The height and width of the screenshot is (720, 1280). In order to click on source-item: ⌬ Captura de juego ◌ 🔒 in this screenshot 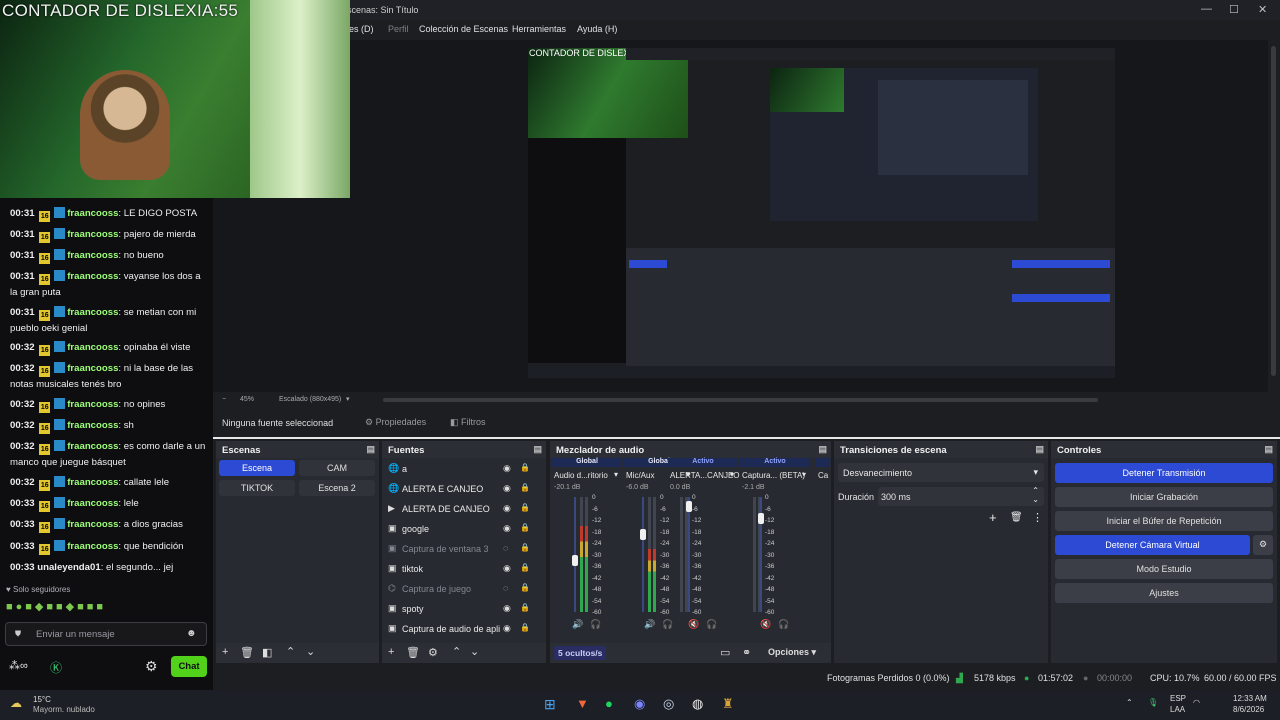, I will do `click(457, 589)`.